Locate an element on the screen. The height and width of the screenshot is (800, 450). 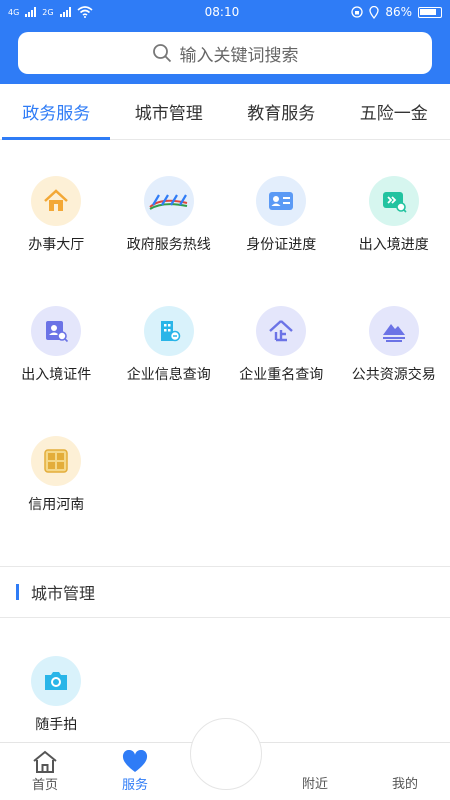
tab-government-services: 政务服务 is located at coordinates (56, 112).